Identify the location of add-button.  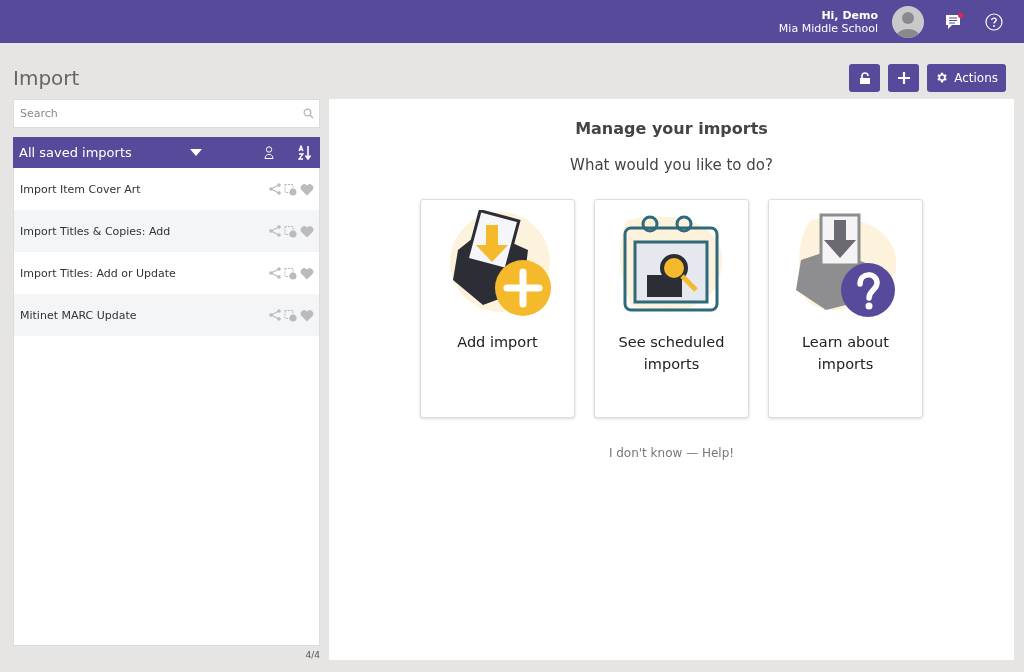
(904, 77).